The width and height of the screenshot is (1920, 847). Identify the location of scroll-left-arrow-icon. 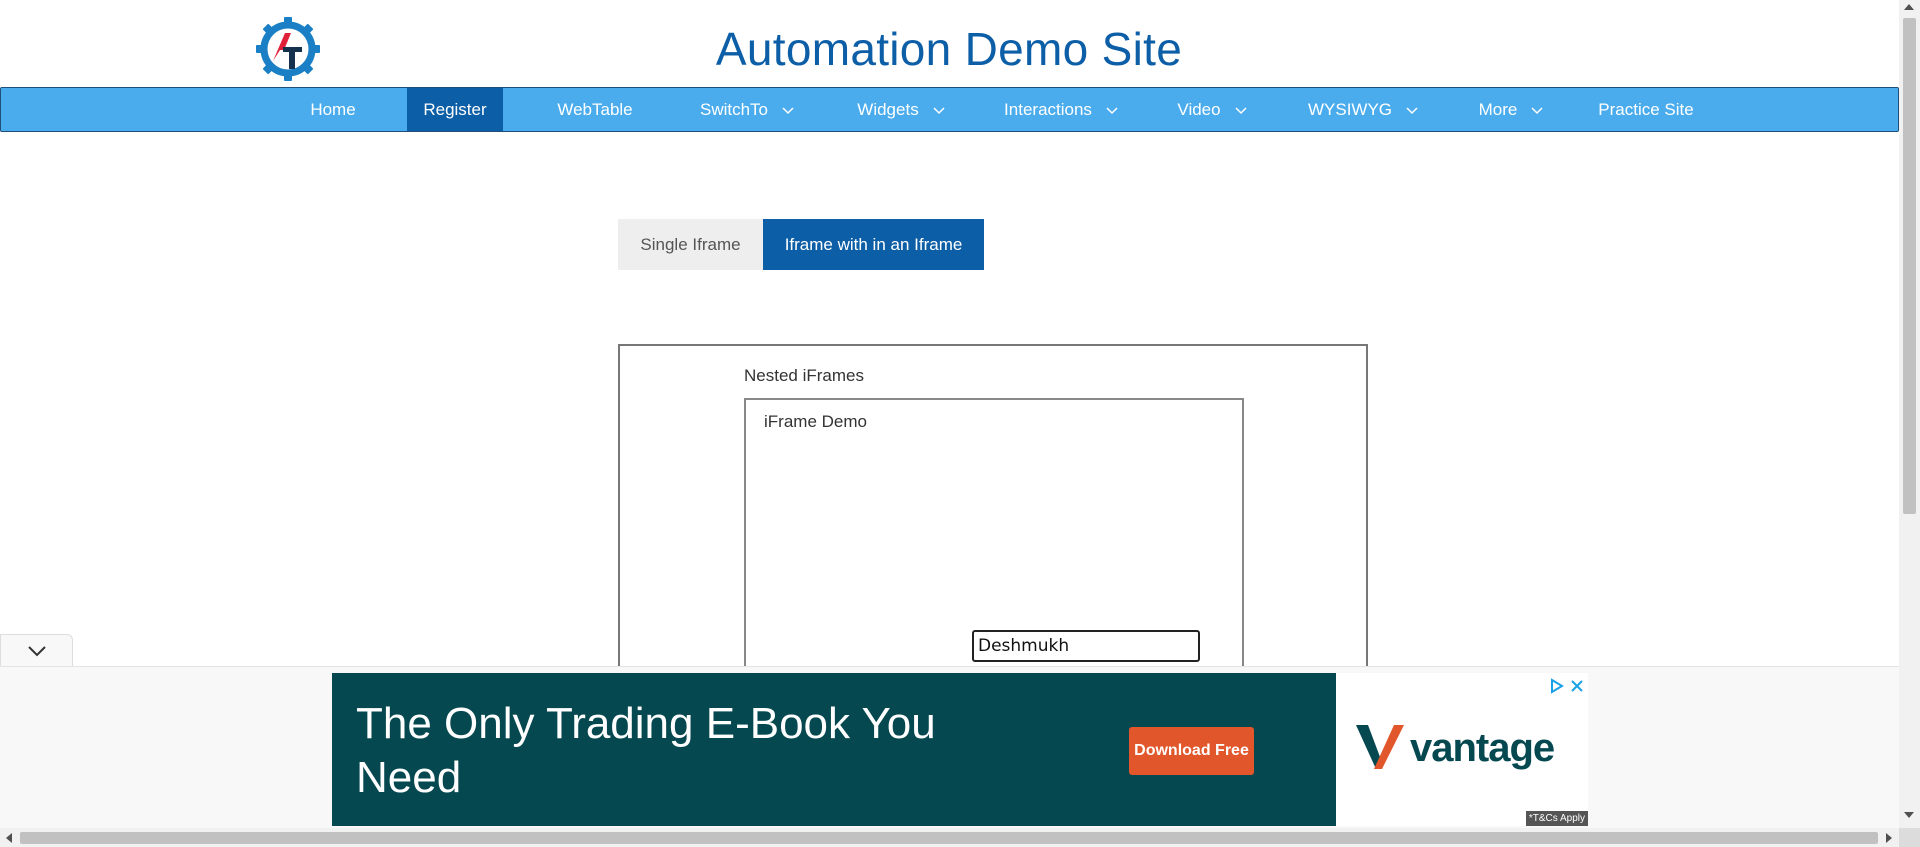
(9, 838).